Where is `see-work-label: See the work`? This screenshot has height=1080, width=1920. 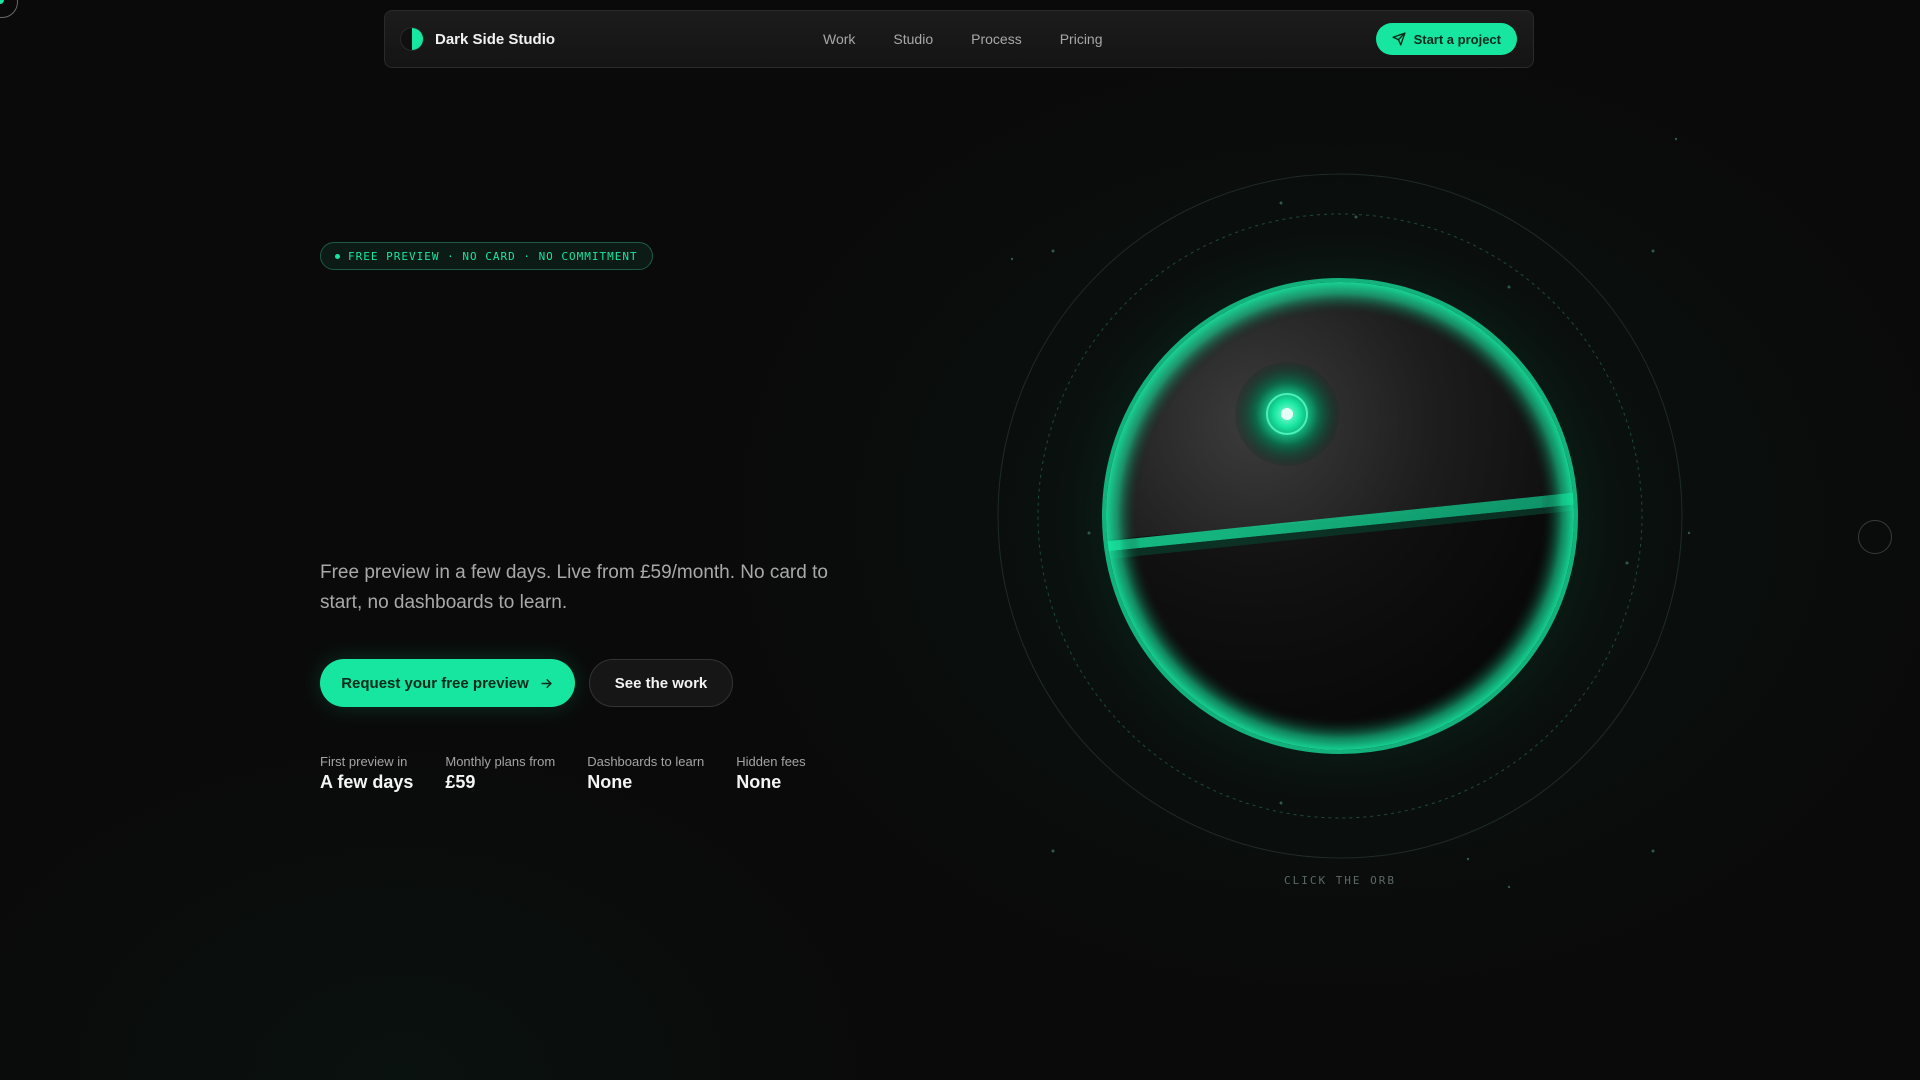 see-work-label: See the work is located at coordinates (661, 683).